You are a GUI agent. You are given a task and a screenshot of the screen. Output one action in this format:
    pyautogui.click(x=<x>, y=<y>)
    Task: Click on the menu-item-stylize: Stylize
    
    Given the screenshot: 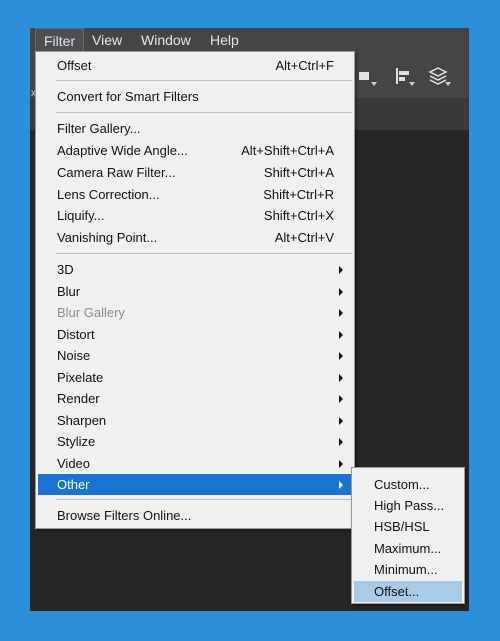 What is the action you would take?
    pyautogui.click(x=195, y=441)
    